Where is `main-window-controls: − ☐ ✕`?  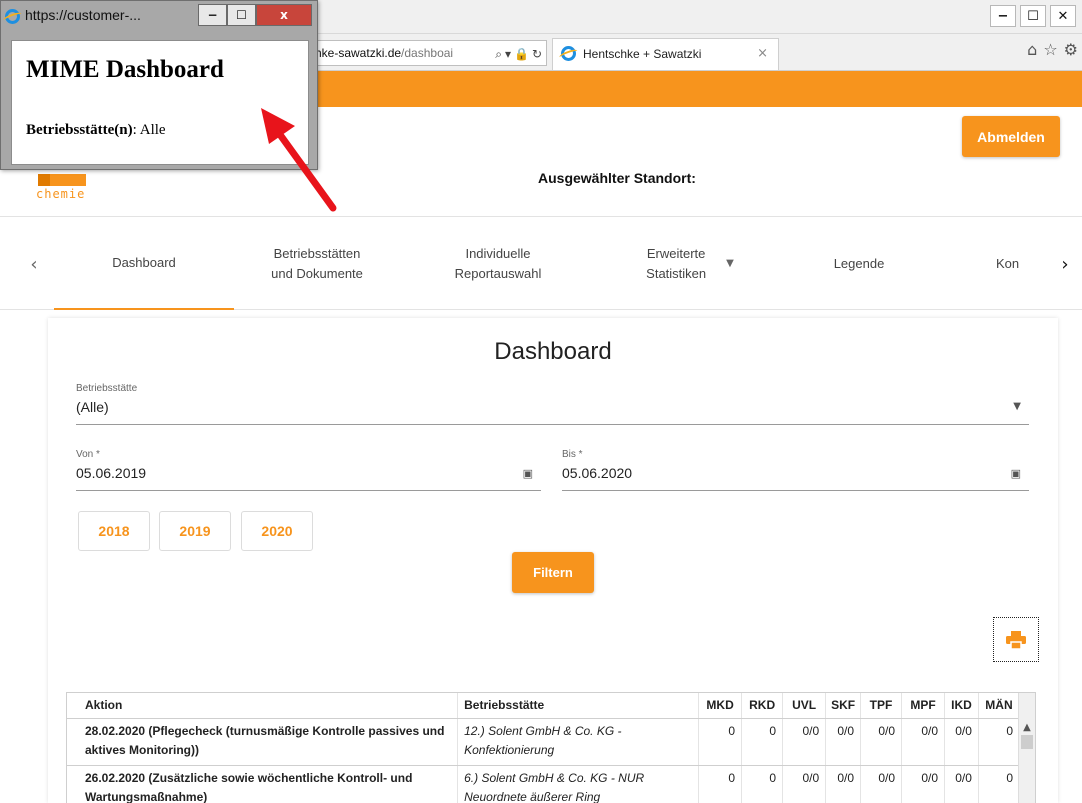
main-window-controls: − ☐ ✕ is located at coordinates (1033, 16).